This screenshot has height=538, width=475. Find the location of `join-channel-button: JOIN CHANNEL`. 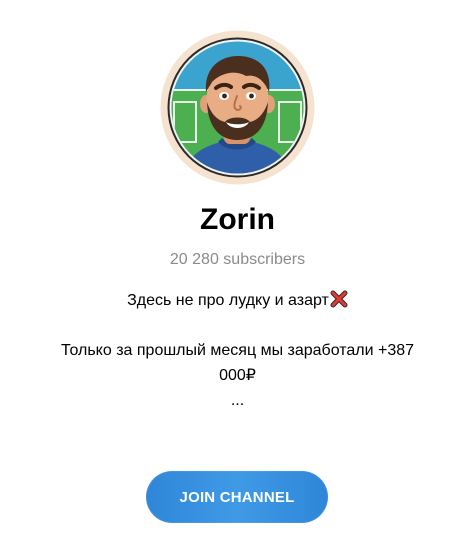

join-channel-button: JOIN CHANNEL is located at coordinates (237, 497).